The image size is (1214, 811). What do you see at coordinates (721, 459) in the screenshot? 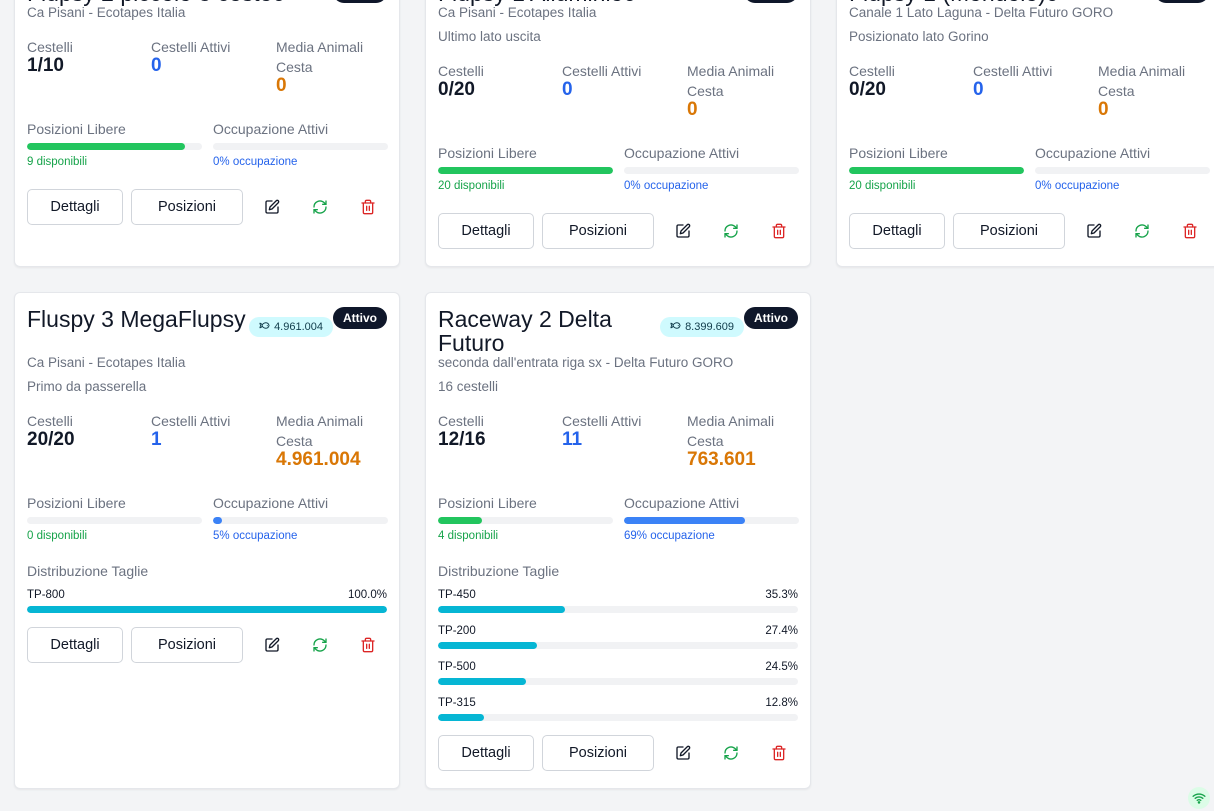
I see `avg-animals-value: 763.601` at bounding box center [721, 459].